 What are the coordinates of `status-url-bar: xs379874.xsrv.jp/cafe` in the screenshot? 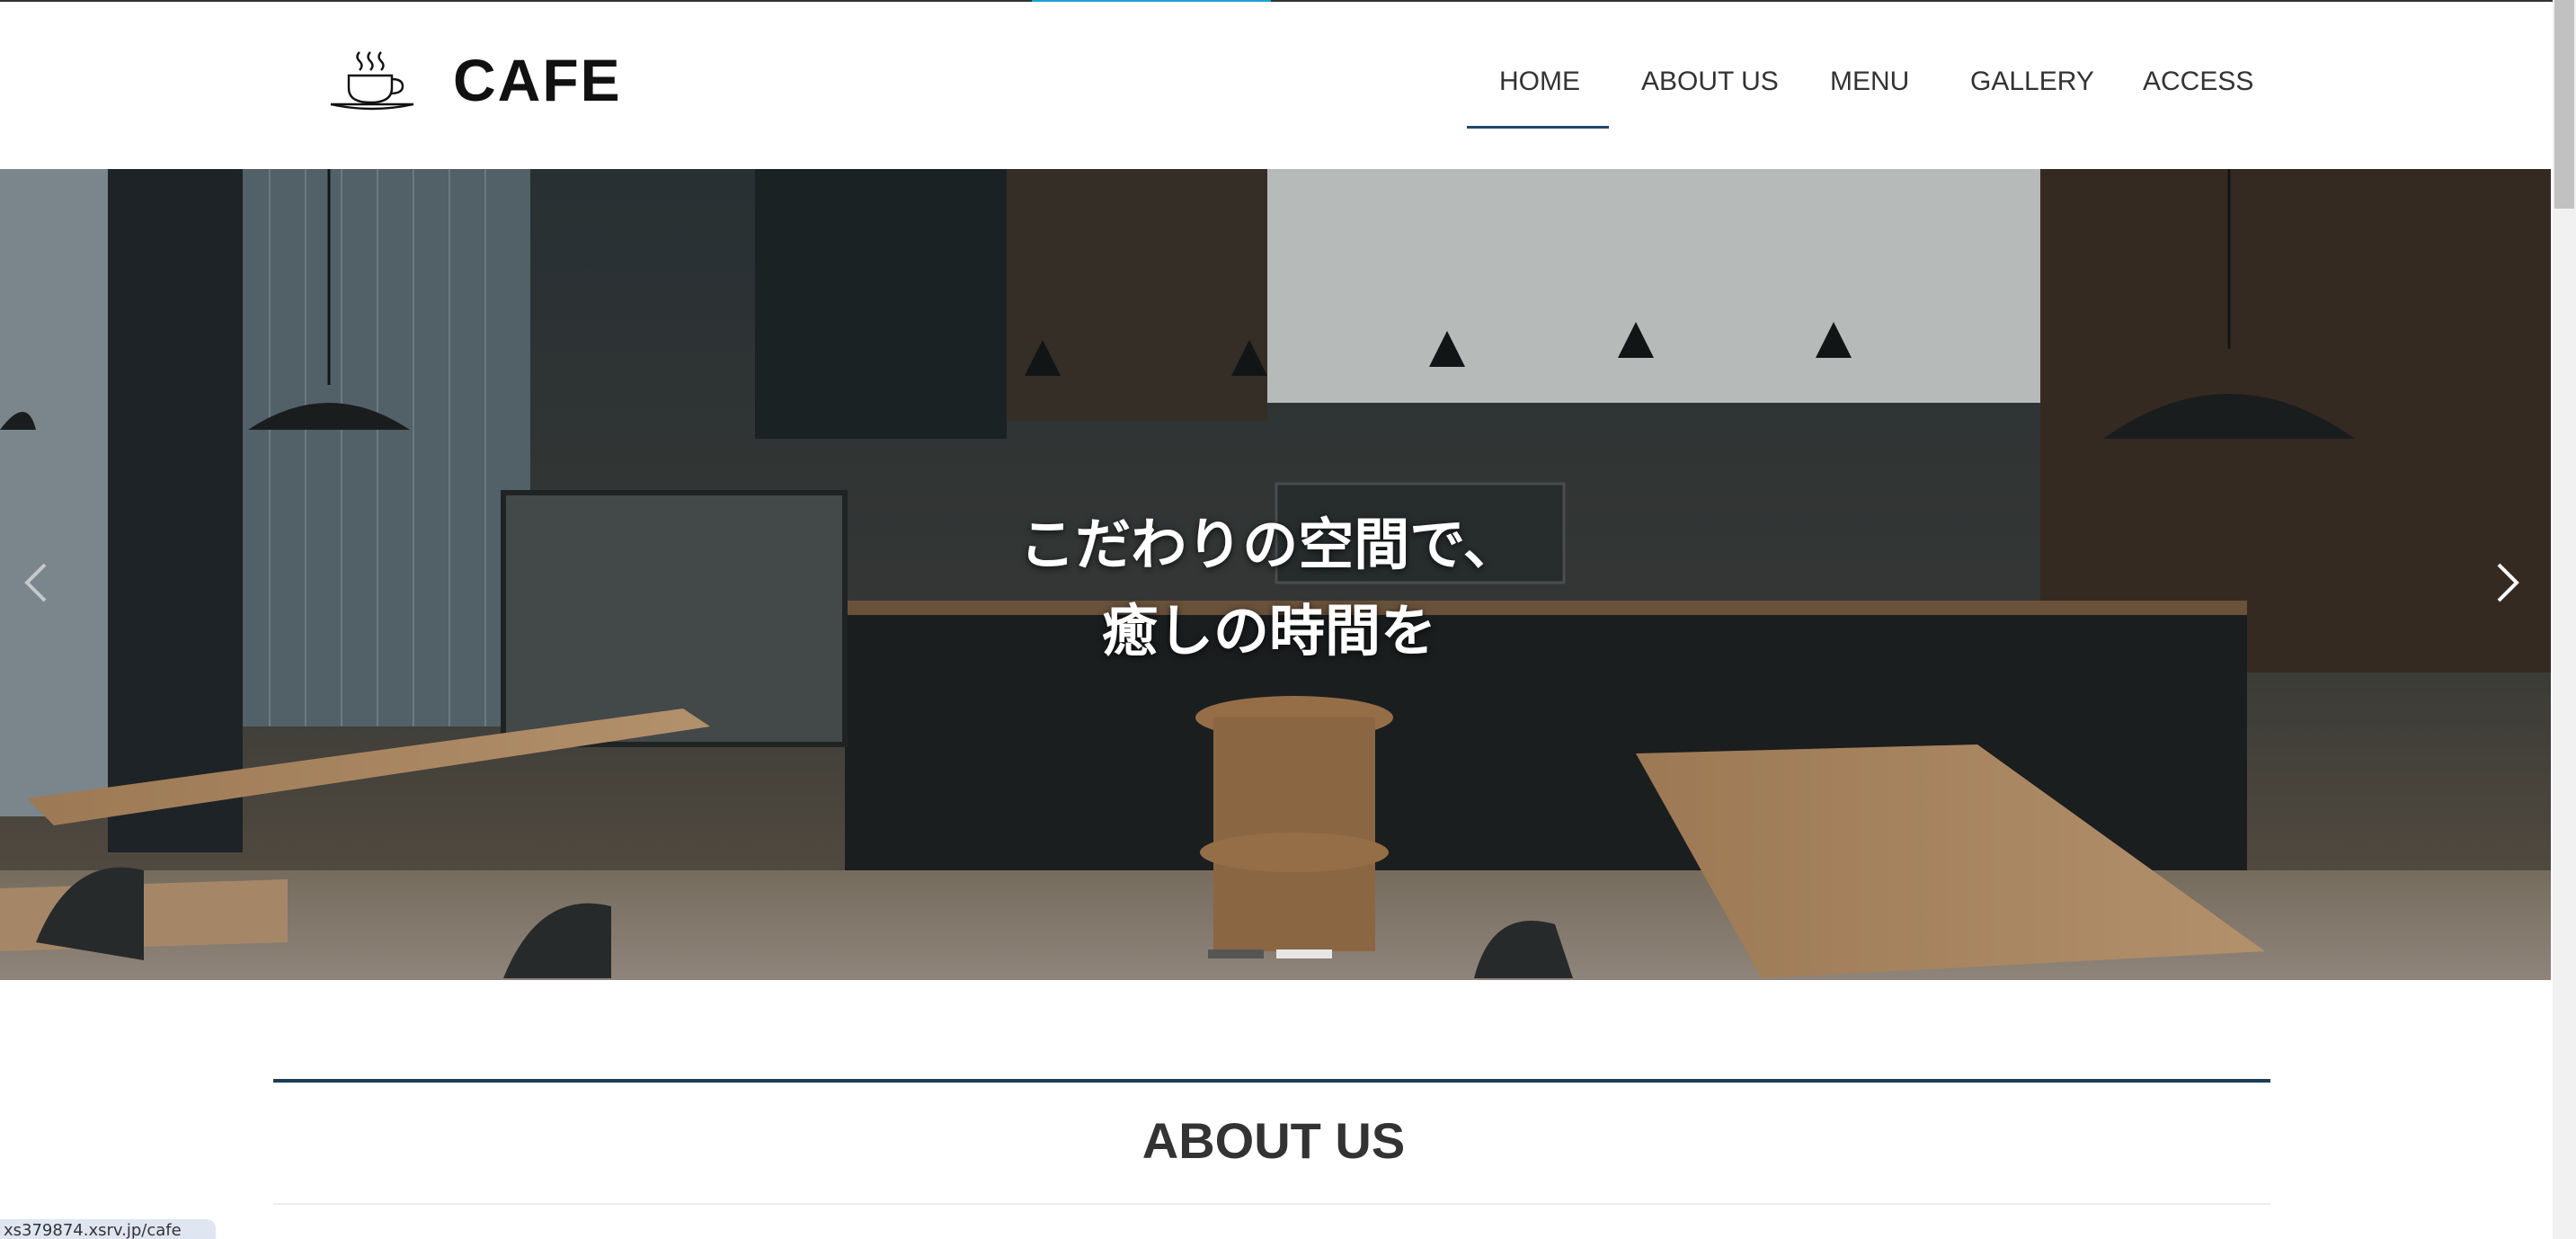 It's located at (108, 1229).